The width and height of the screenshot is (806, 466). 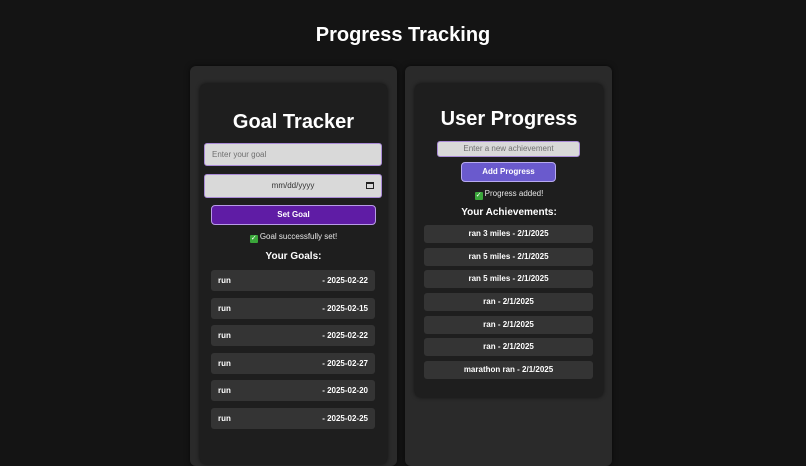 I want to click on achievements-heading: Your Achievements:, so click(x=509, y=212).